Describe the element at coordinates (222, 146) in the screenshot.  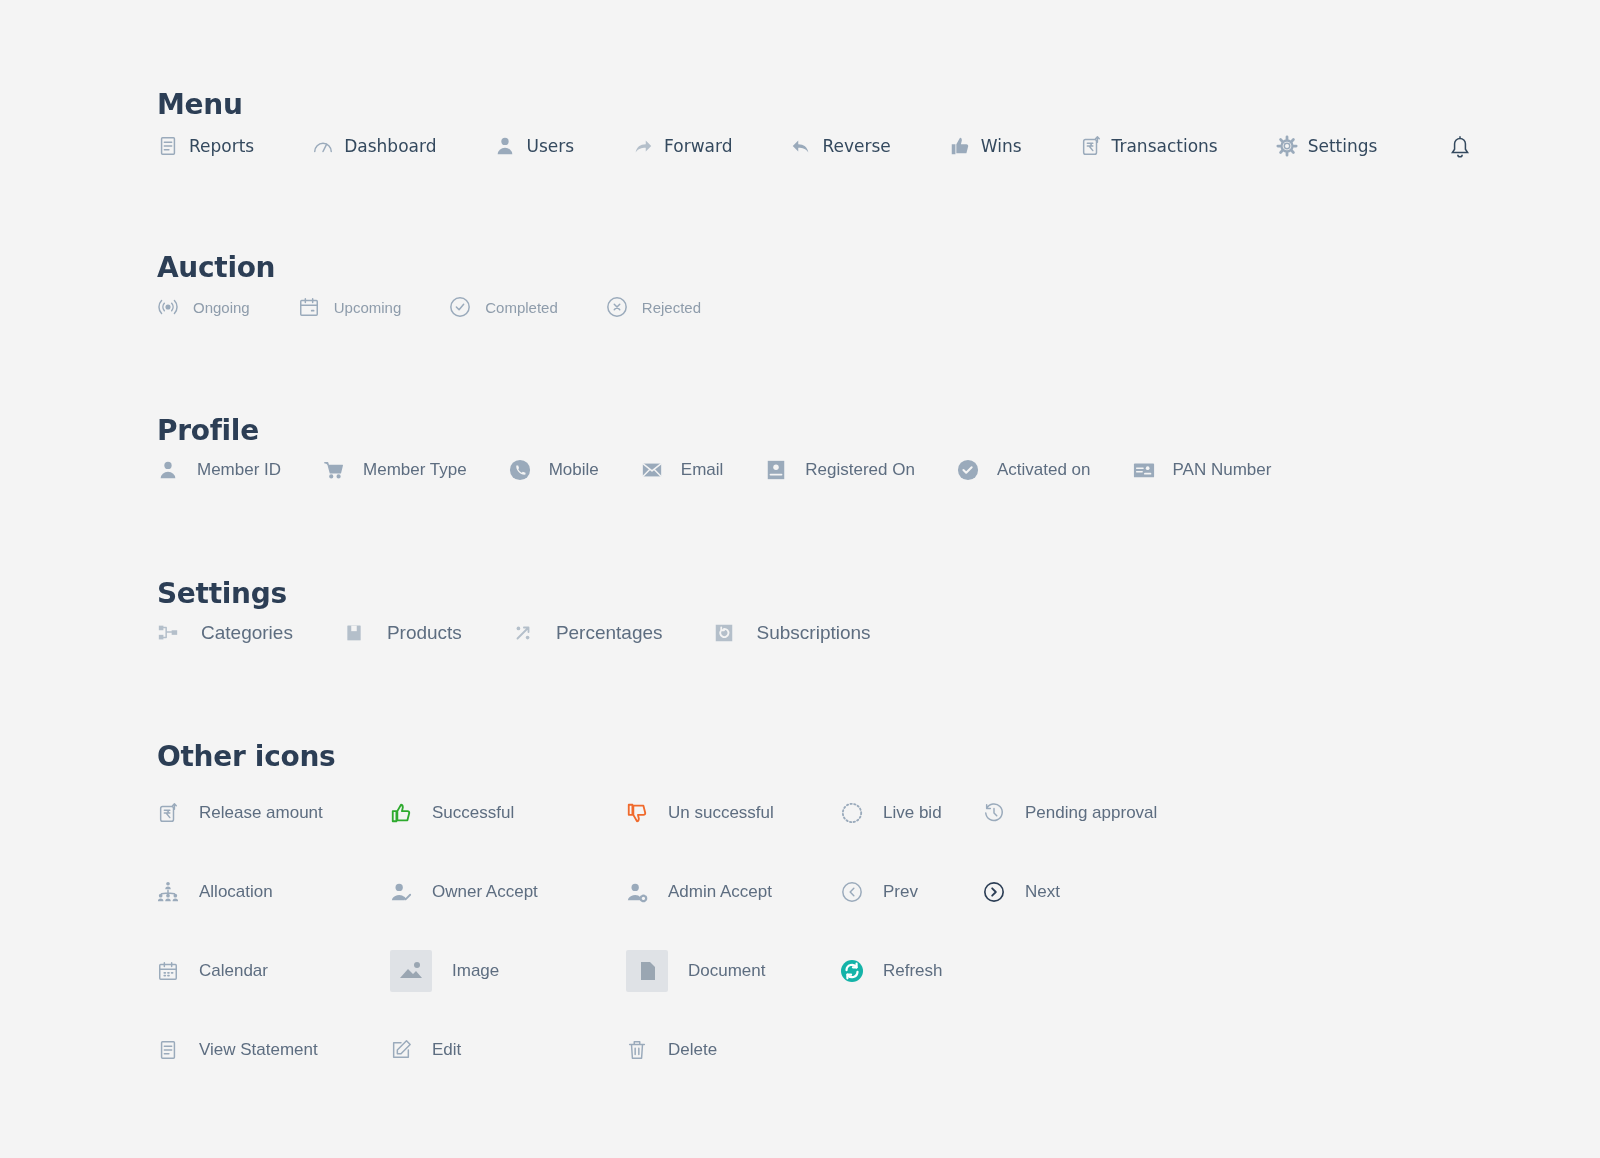
I see `icon-label: Reports` at that location.